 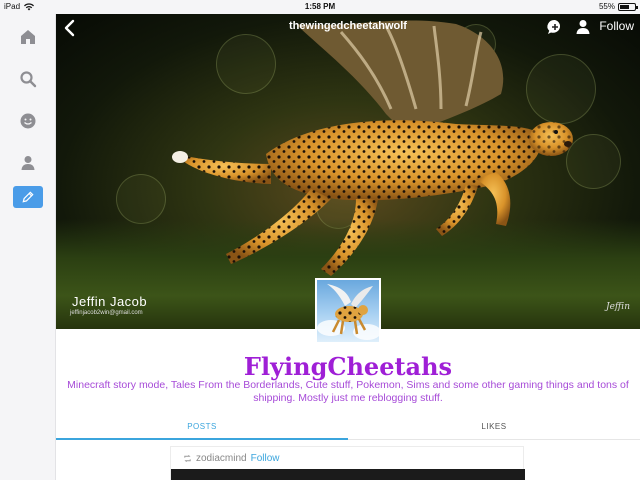 What do you see at coordinates (110, 301) in the screenshot?
I see `watermark-name: Jeffin Jacob` at bounding box center [110, 301].